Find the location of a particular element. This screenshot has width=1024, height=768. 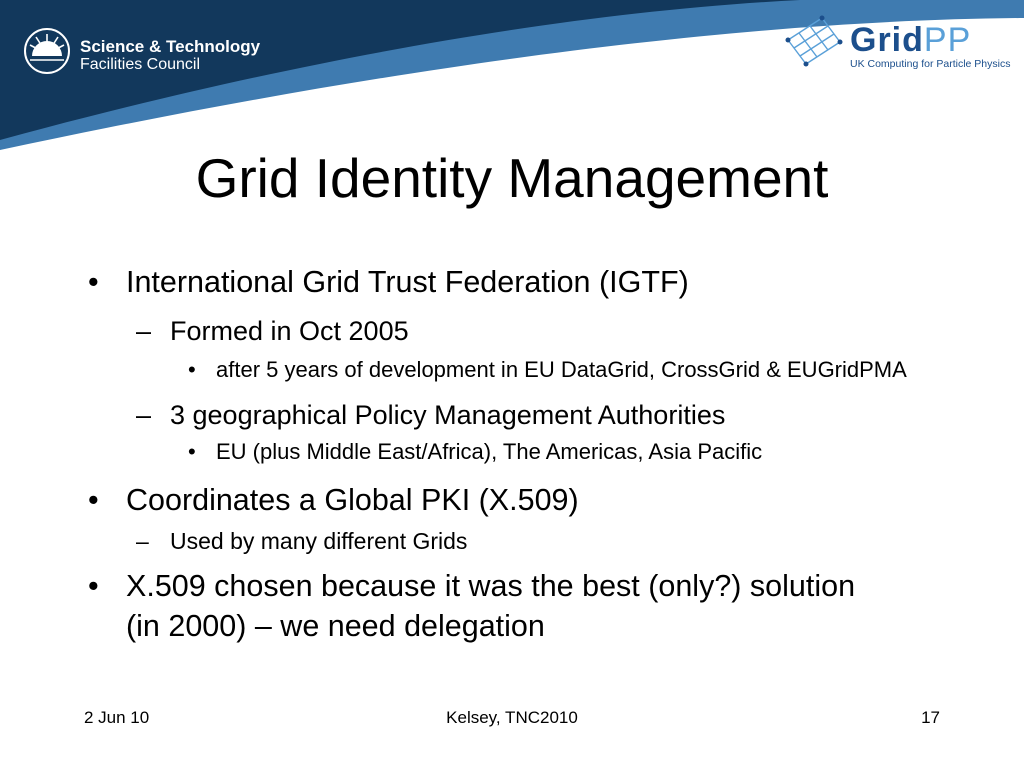

bullet-item: • Coordinates a Global PKI (X.509) is located at coordinates (443, 500).